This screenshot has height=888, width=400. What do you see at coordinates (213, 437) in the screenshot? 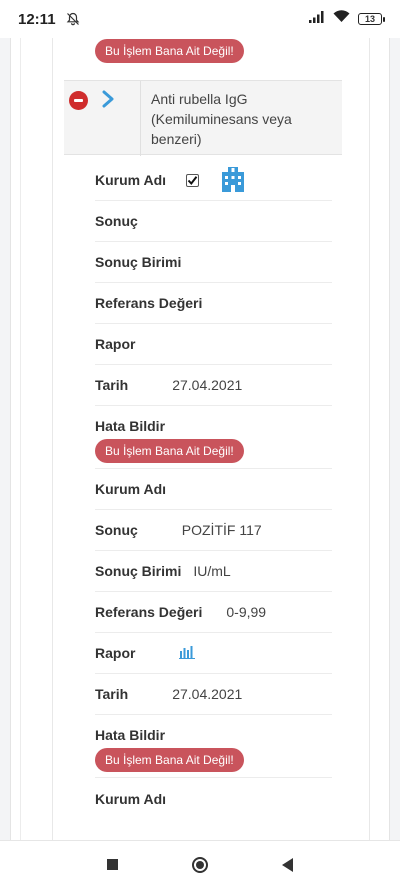
I see `row-hata: Hata Bildir Bu İşlem Bana Ait Değil!` at bounding box center [213, 437].